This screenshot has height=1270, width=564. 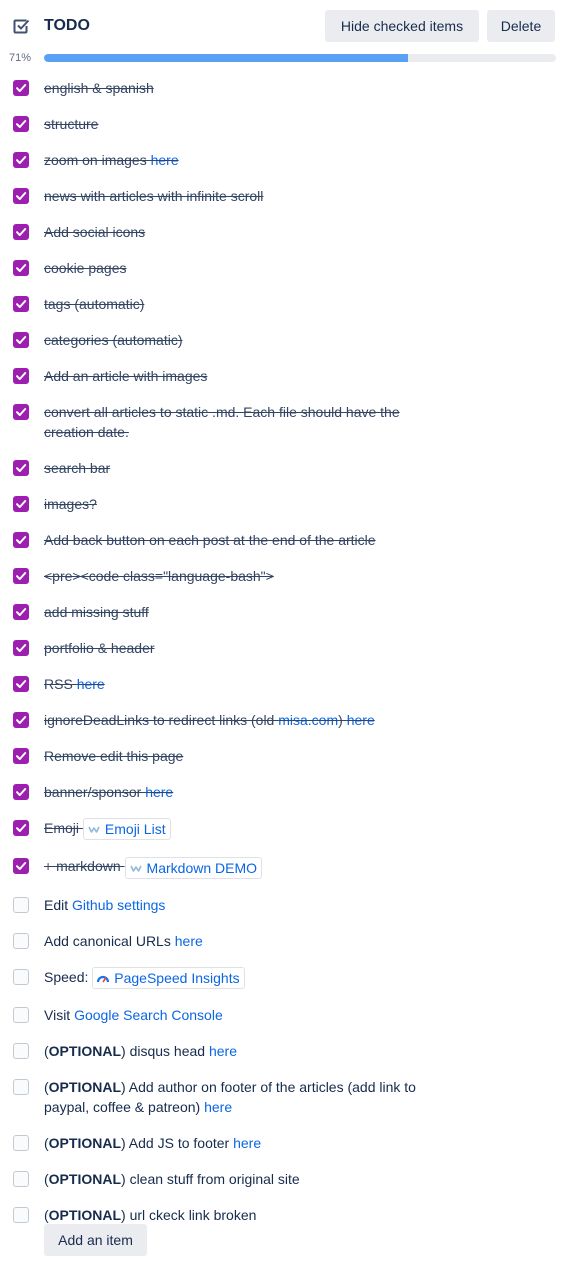 I want to click on checklist-item: structure, so click(x=282, y=124).